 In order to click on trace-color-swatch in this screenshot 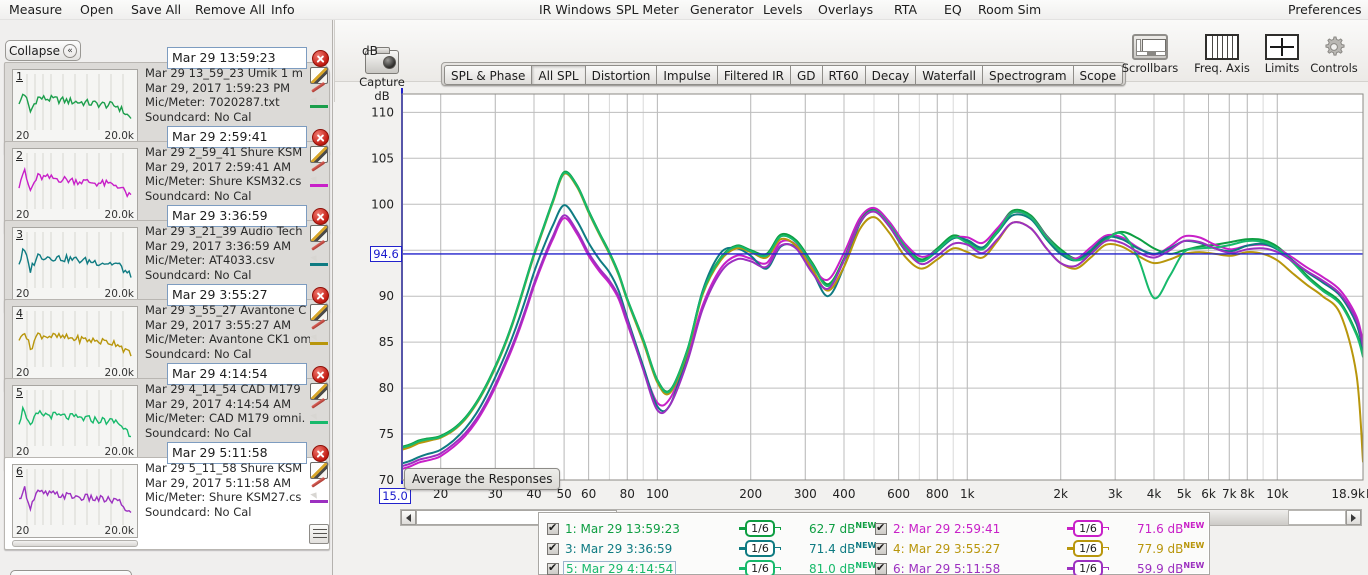, I will do `click(319, 422)`.